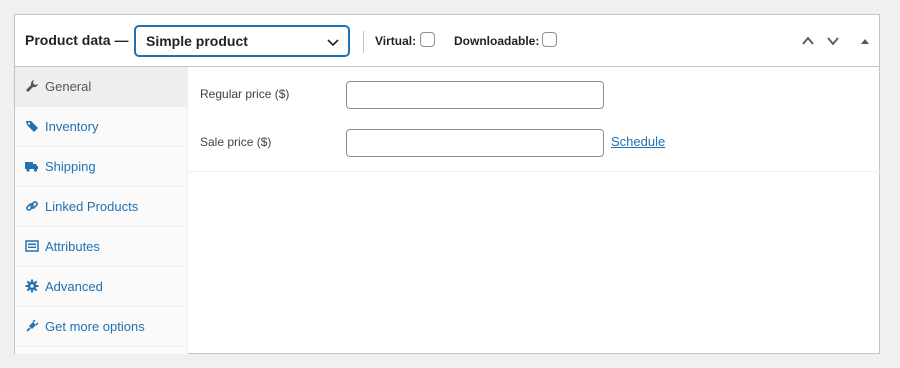 This screenshot has width=900, height=368. Describe the element at coordinates (475, 95) in the screenshot. I see `regular-price-input` at that location.